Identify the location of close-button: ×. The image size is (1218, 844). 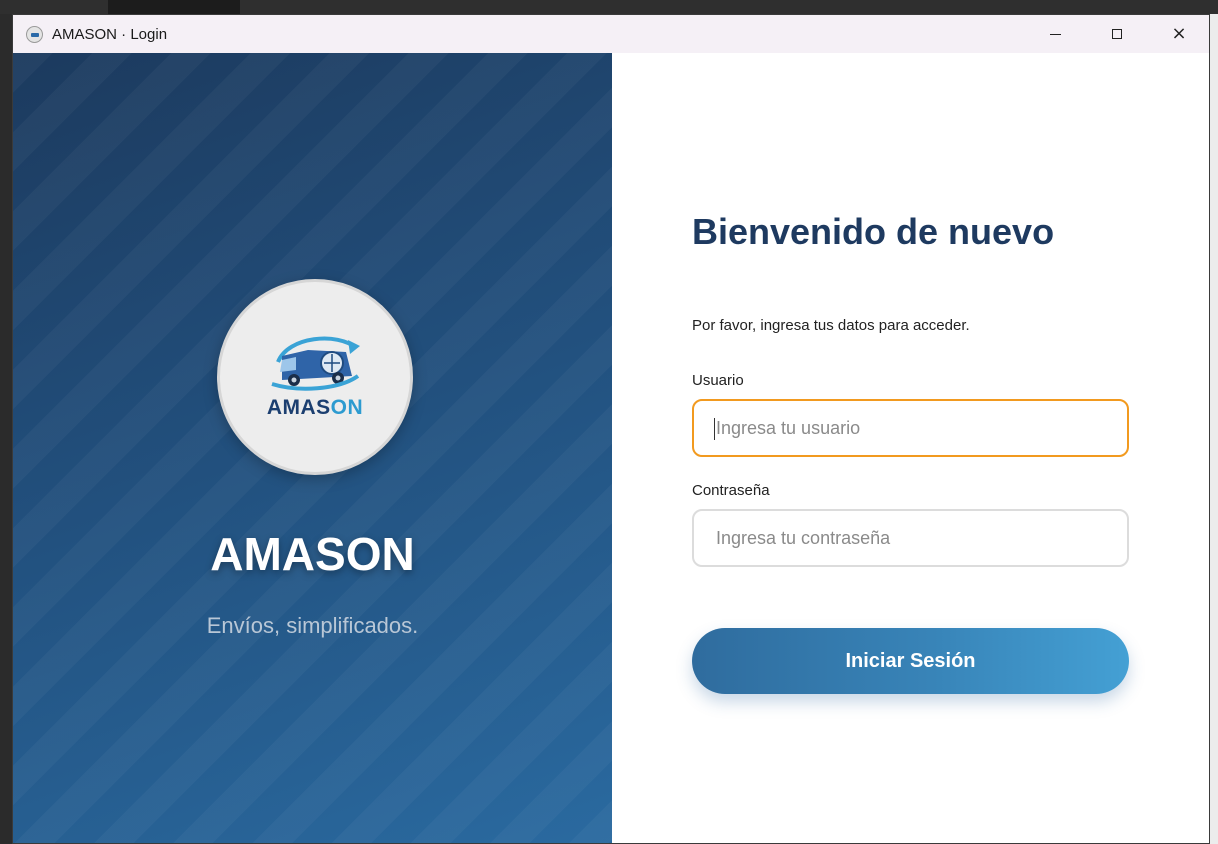
(1178, 34).